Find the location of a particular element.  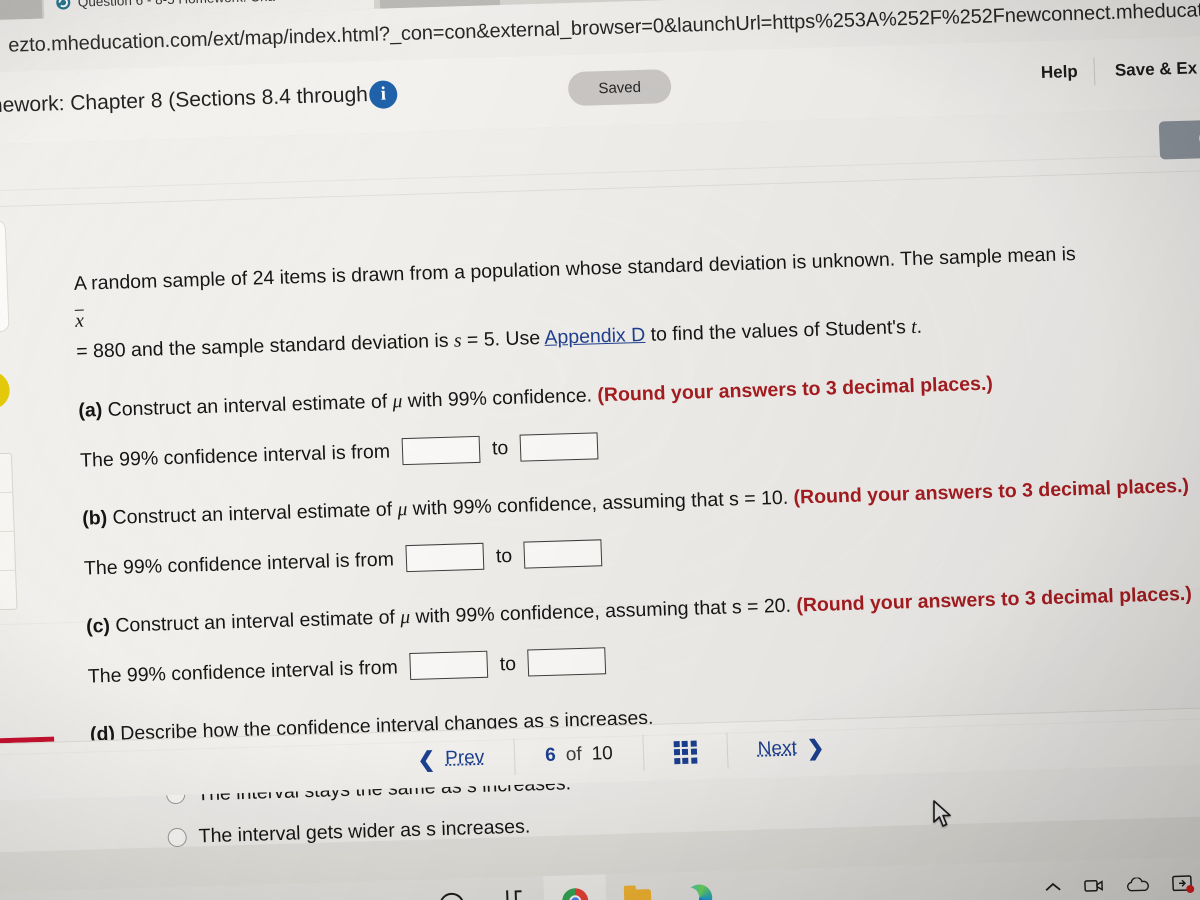

page-indicator: 6 of 10 is located at coordinates (579, 755).